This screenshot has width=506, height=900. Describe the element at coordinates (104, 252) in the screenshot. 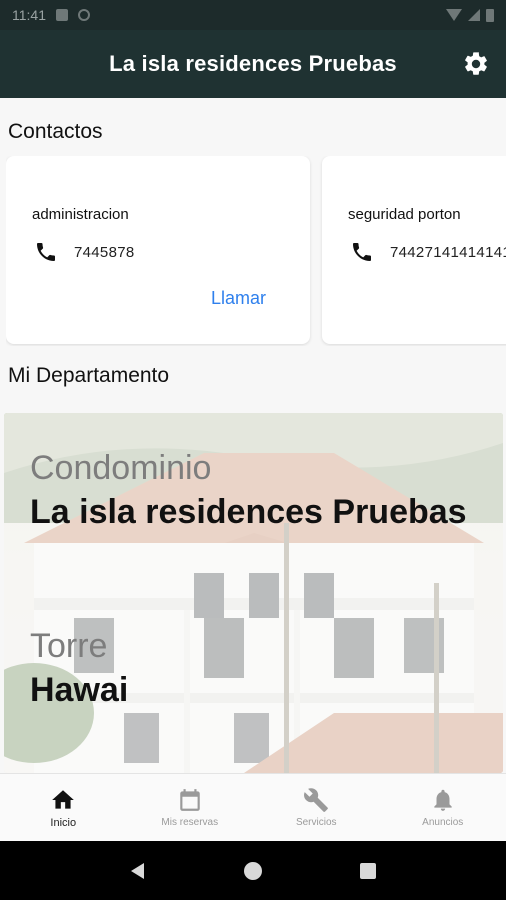

I see `contact-phone: 7445878` at that location.